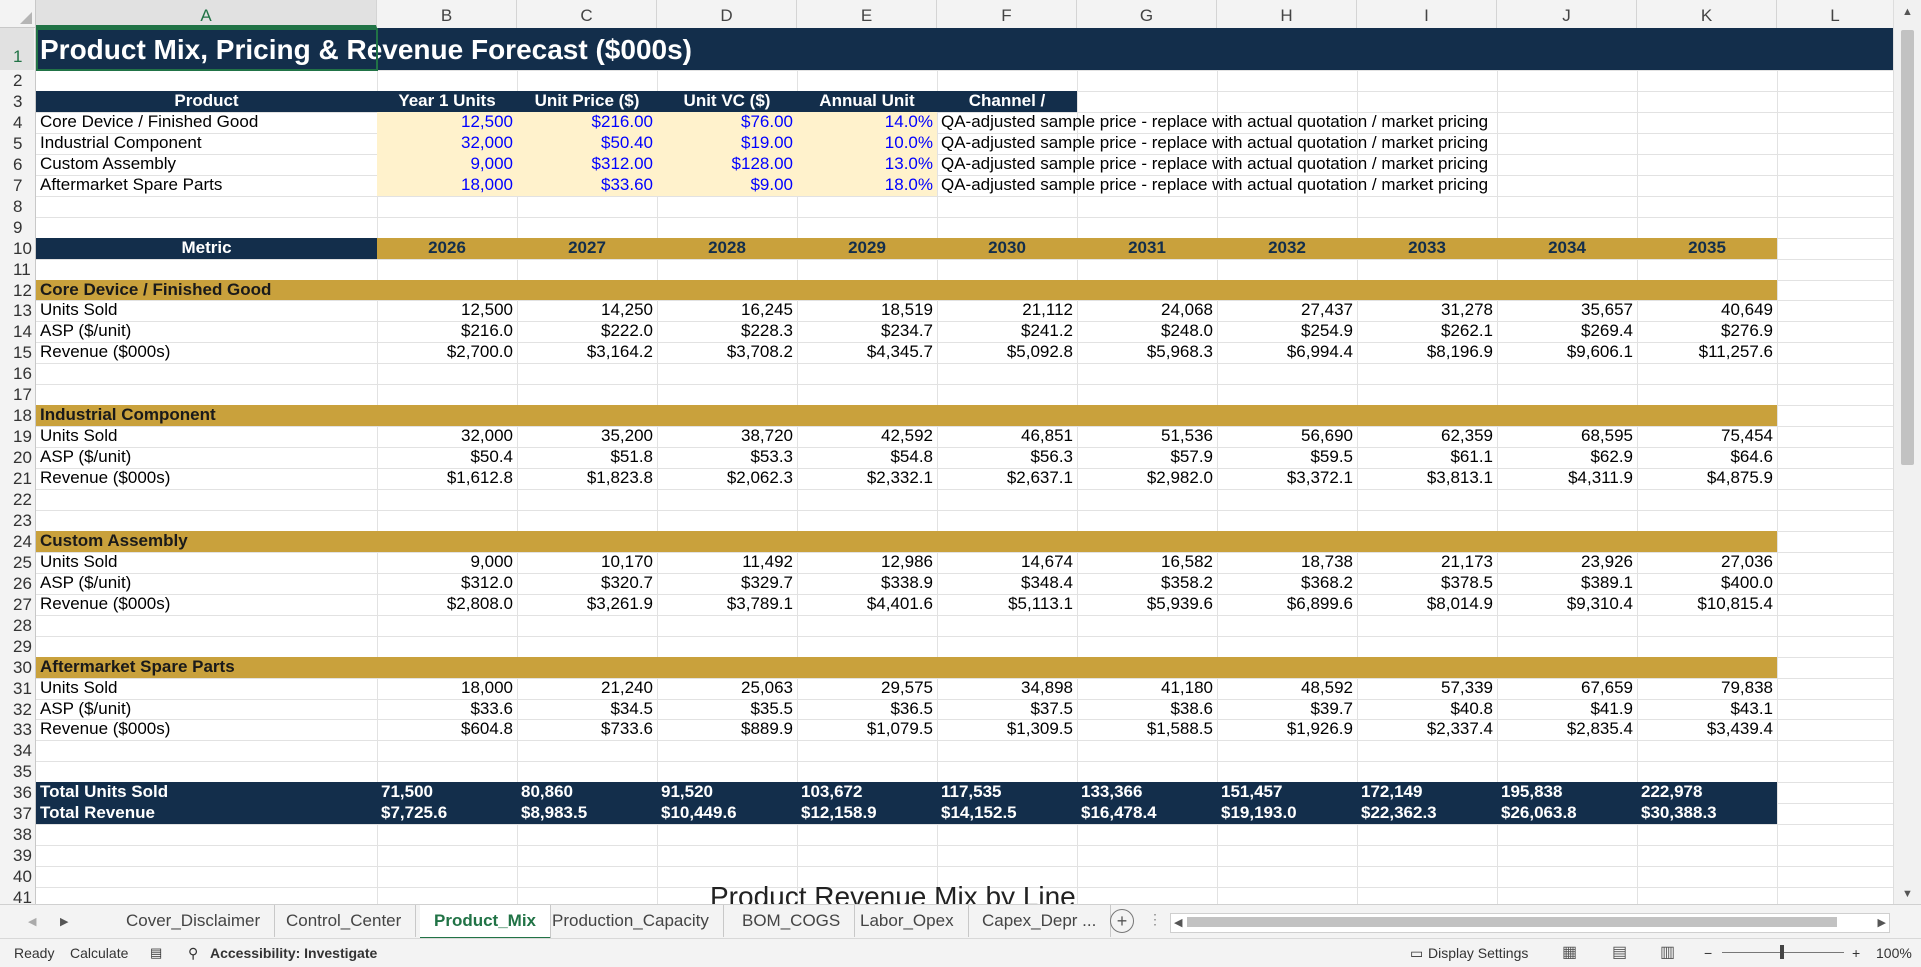 Image resolution: width=1921 pixels, height=967 pixels. What do you see at coordinates (1565, 457) in the screenshot?
I see `metric-value: $62.9` at bounding box center [1565, 457].